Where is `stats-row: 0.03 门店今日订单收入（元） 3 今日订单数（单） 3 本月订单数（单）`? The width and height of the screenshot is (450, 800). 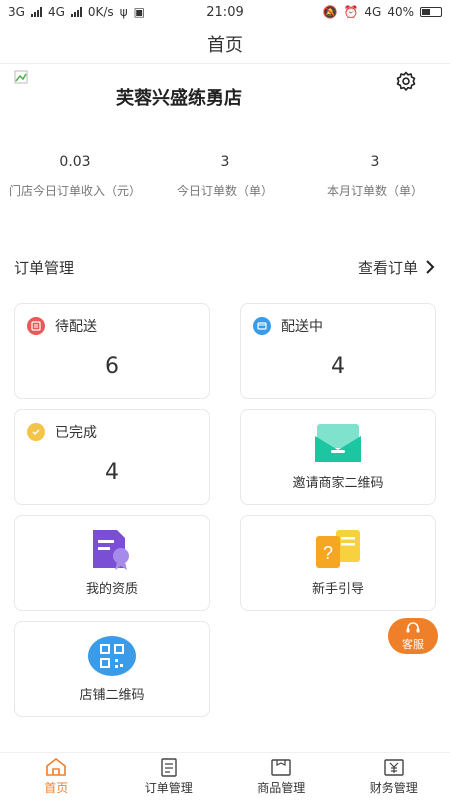
stats-row: 0.03 门店今日订单收入（元） 3 今日订单数（单） 3 本月订单数（单） is located at coordinates (225, 174).